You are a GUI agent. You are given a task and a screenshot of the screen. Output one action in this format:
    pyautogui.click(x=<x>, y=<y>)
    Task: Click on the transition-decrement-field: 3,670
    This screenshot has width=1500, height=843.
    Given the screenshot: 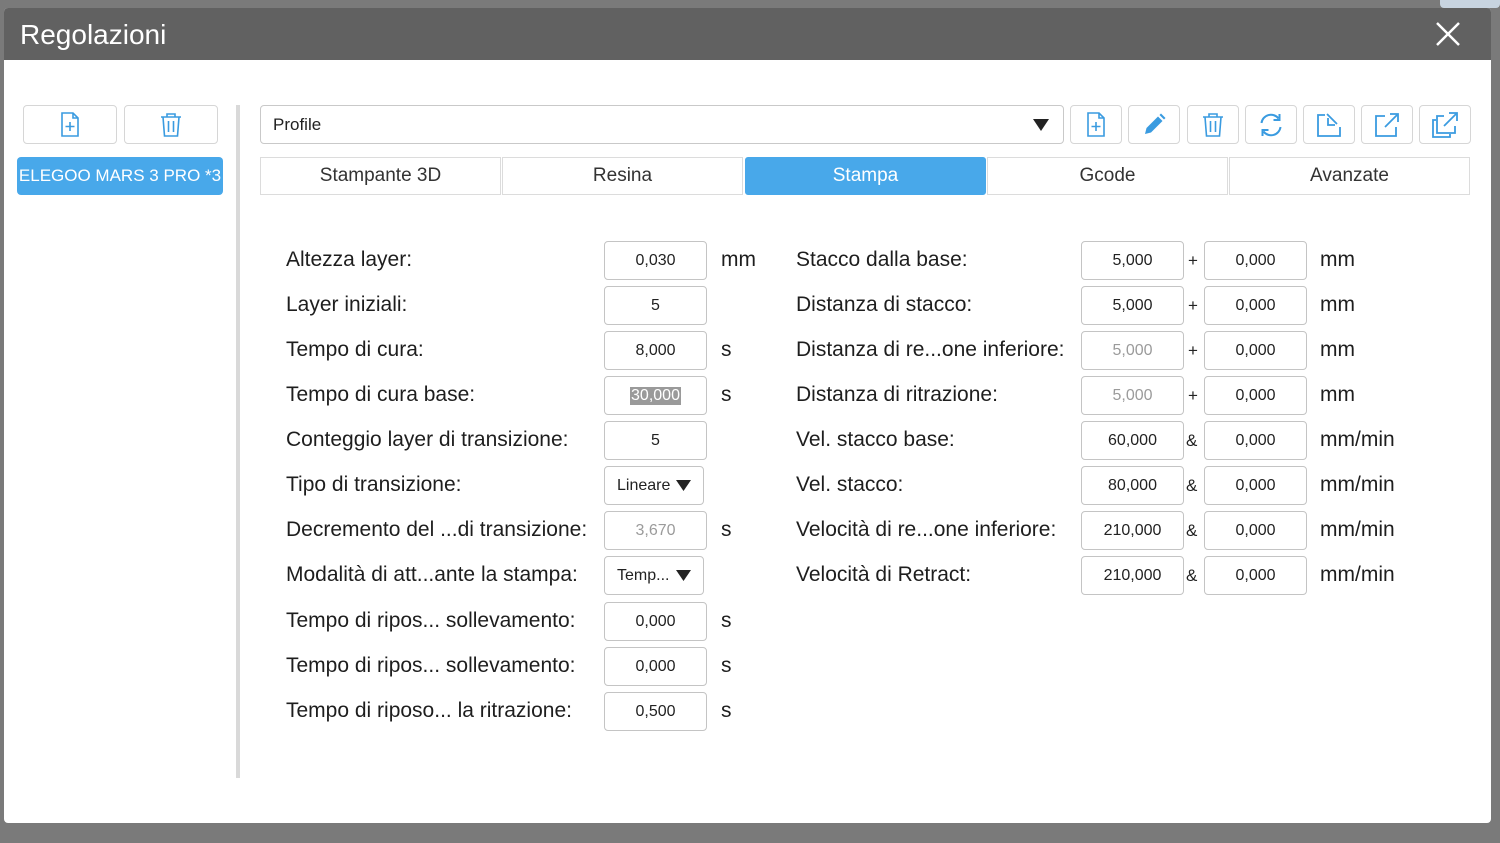 What is the action you would take?
    pyautogui.click(x=655, y=530)
    